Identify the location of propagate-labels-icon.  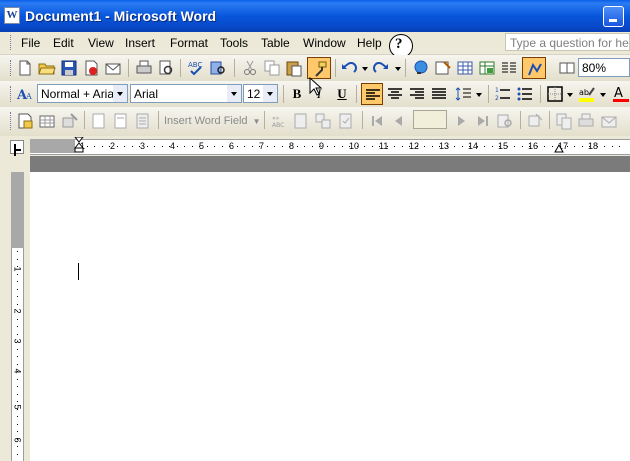
(346, 121).